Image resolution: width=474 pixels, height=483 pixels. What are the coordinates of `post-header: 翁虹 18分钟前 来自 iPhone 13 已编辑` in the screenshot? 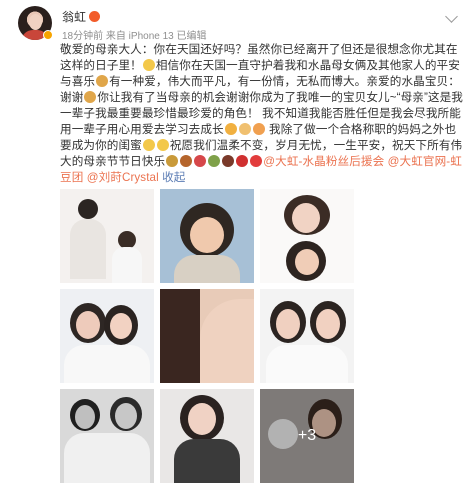 It's located at (237, 24).